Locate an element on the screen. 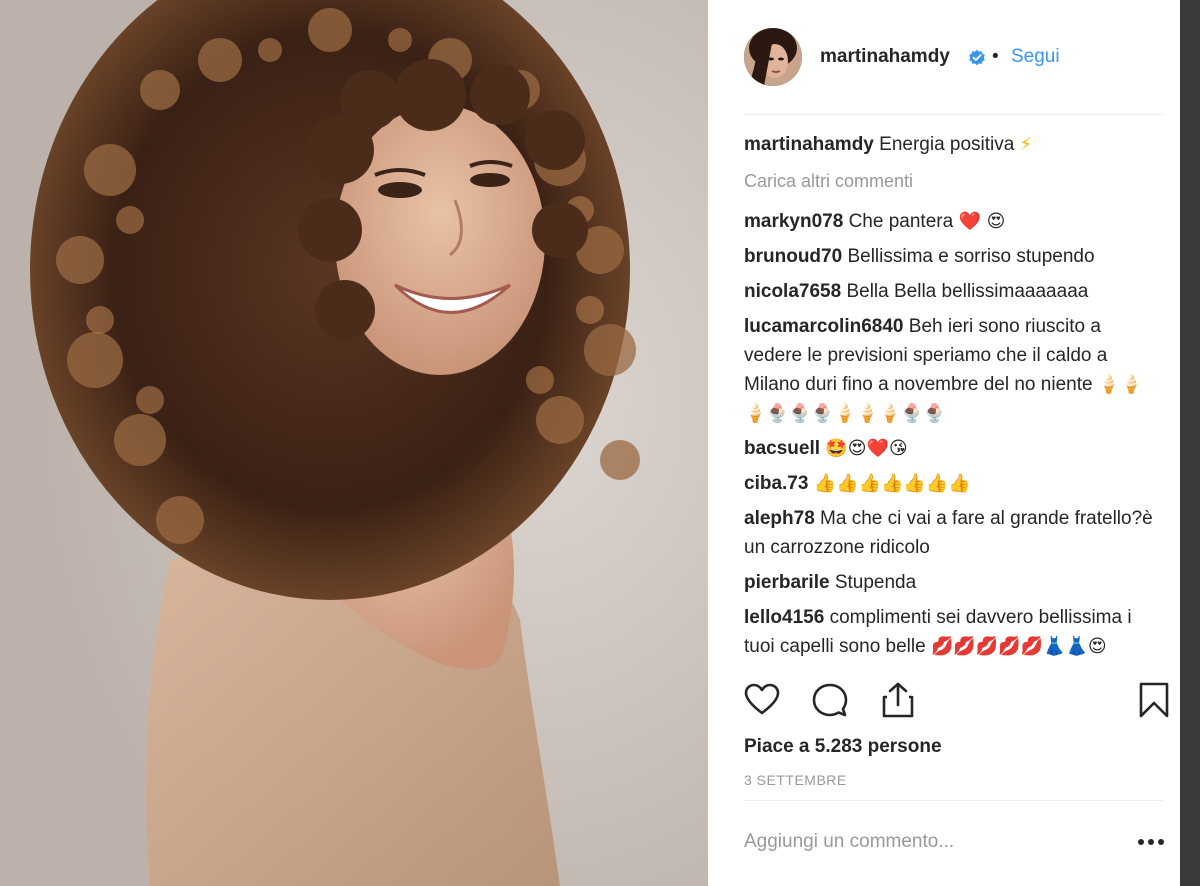 Image resolution: width=1200 pixels, height=886 pixels. more-options-icon is located at coordinates (1151, 842).